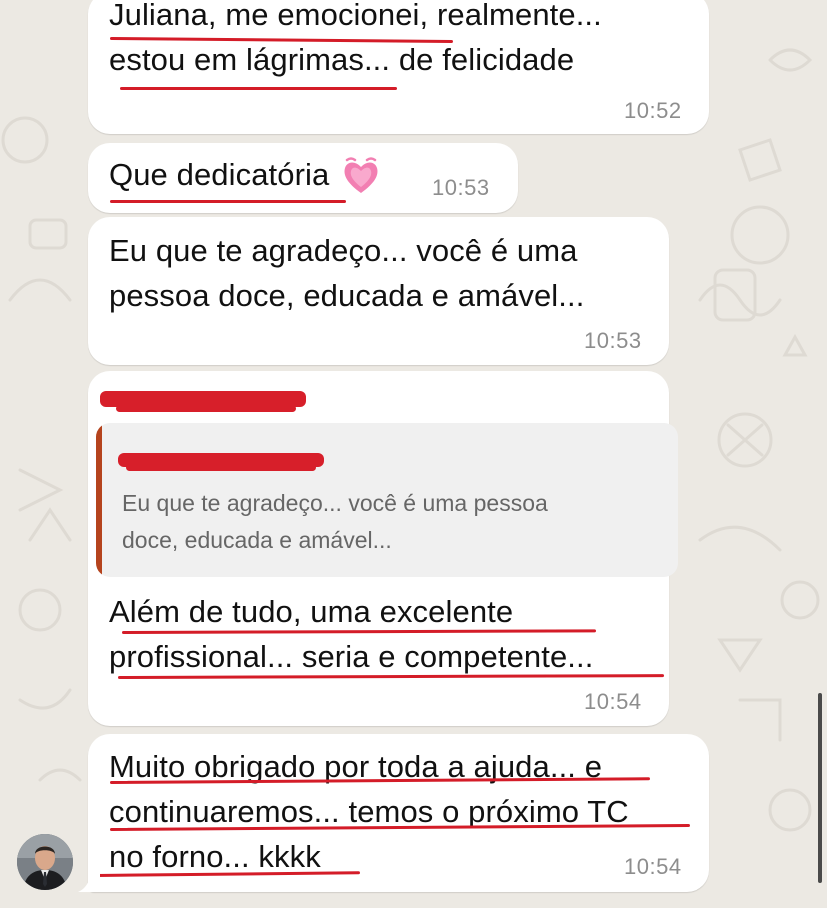  I want to click on message-bubble: Que dedicatória 10:53, so click(303, 178).